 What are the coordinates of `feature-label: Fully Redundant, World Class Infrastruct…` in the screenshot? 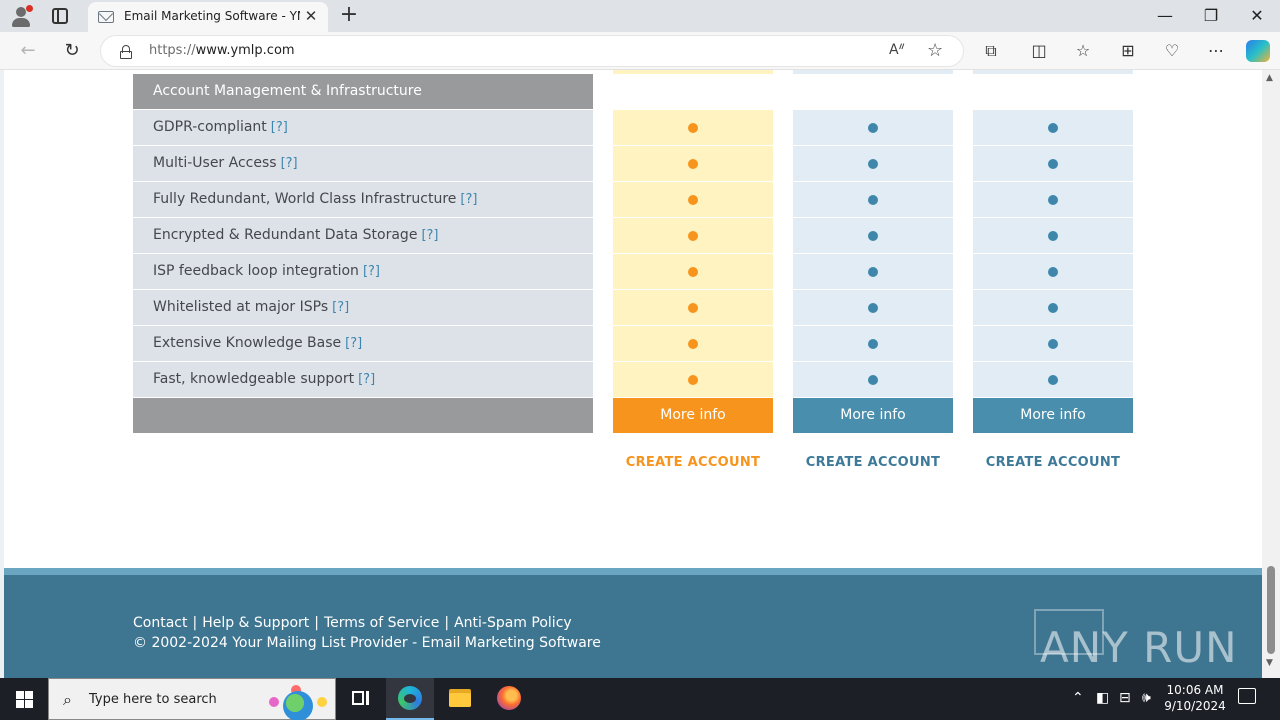 It's located at (315, 199).